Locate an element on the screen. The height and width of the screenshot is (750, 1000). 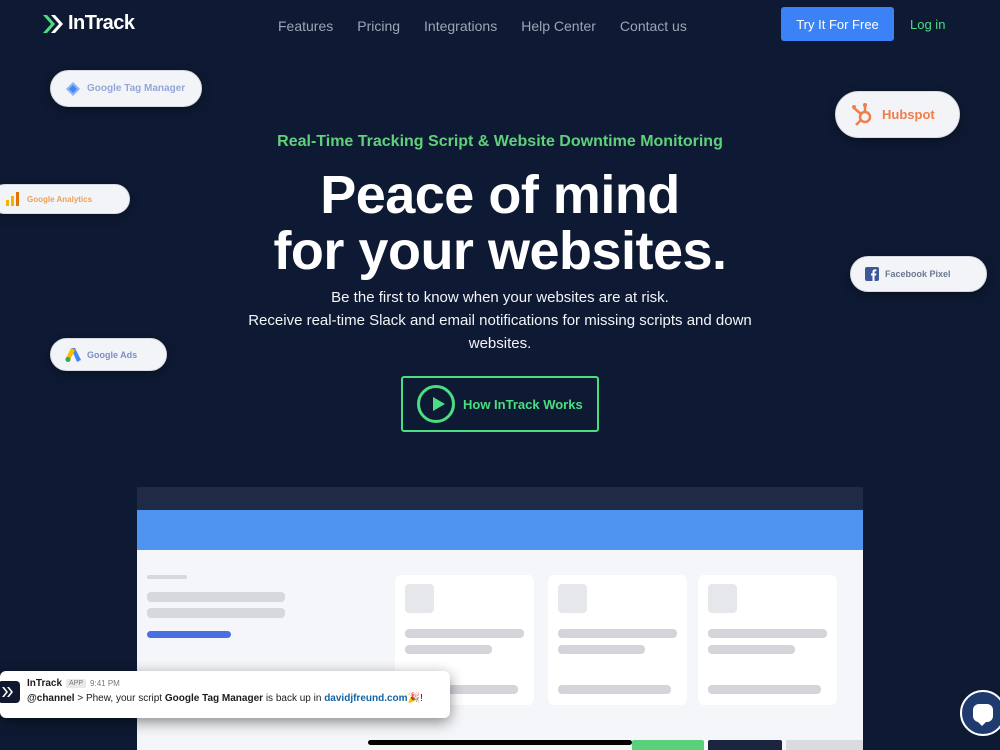
hubspot-icon is located at coordinates (862, 114).